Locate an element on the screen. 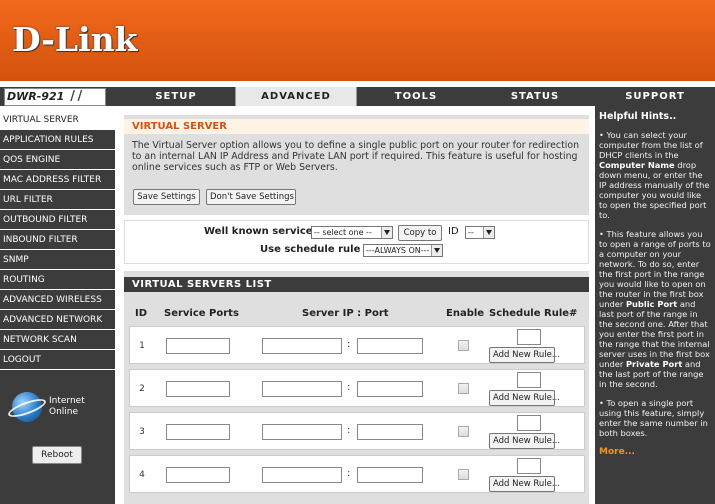 The width and height of the screenshot is (715, 504). sidebar-item-snmp: SNMP is located at coordinates (57, 260).